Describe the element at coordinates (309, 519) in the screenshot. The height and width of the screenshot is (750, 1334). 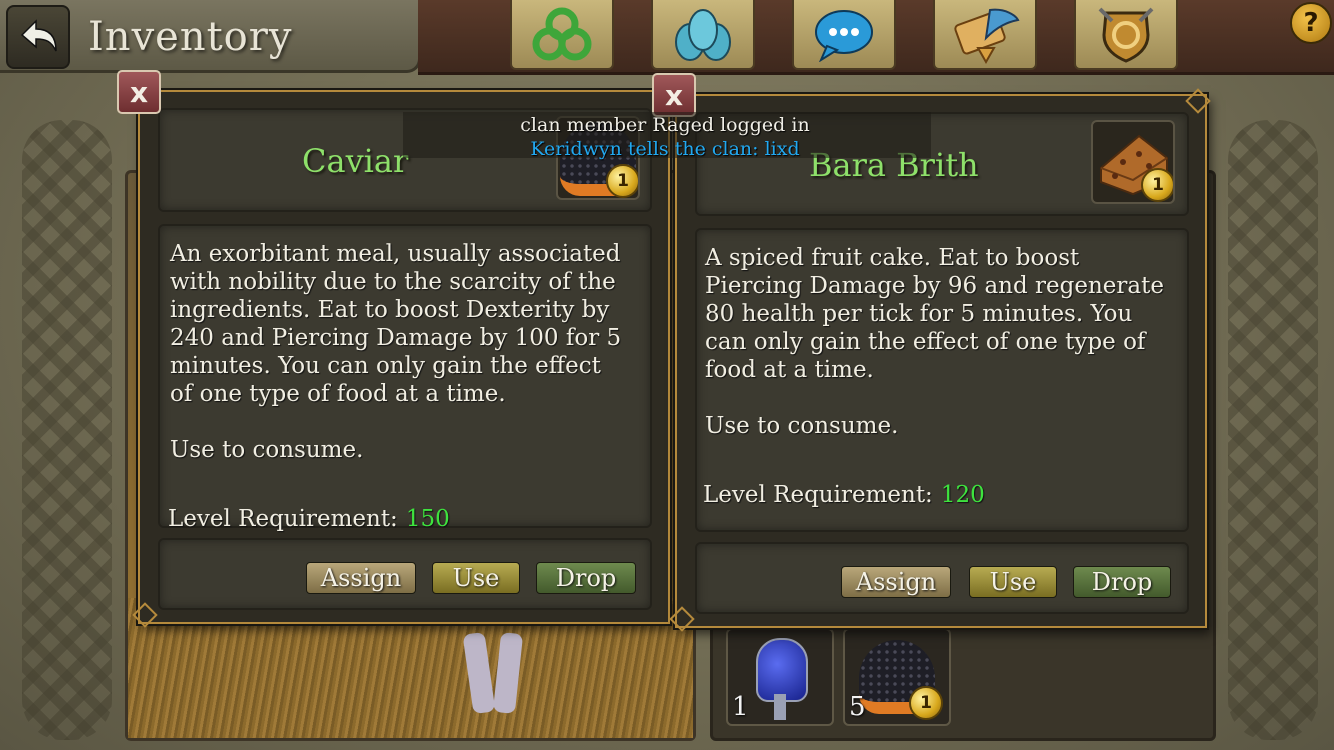
I see `level-requirement: Level Requirement: 150` at that location.